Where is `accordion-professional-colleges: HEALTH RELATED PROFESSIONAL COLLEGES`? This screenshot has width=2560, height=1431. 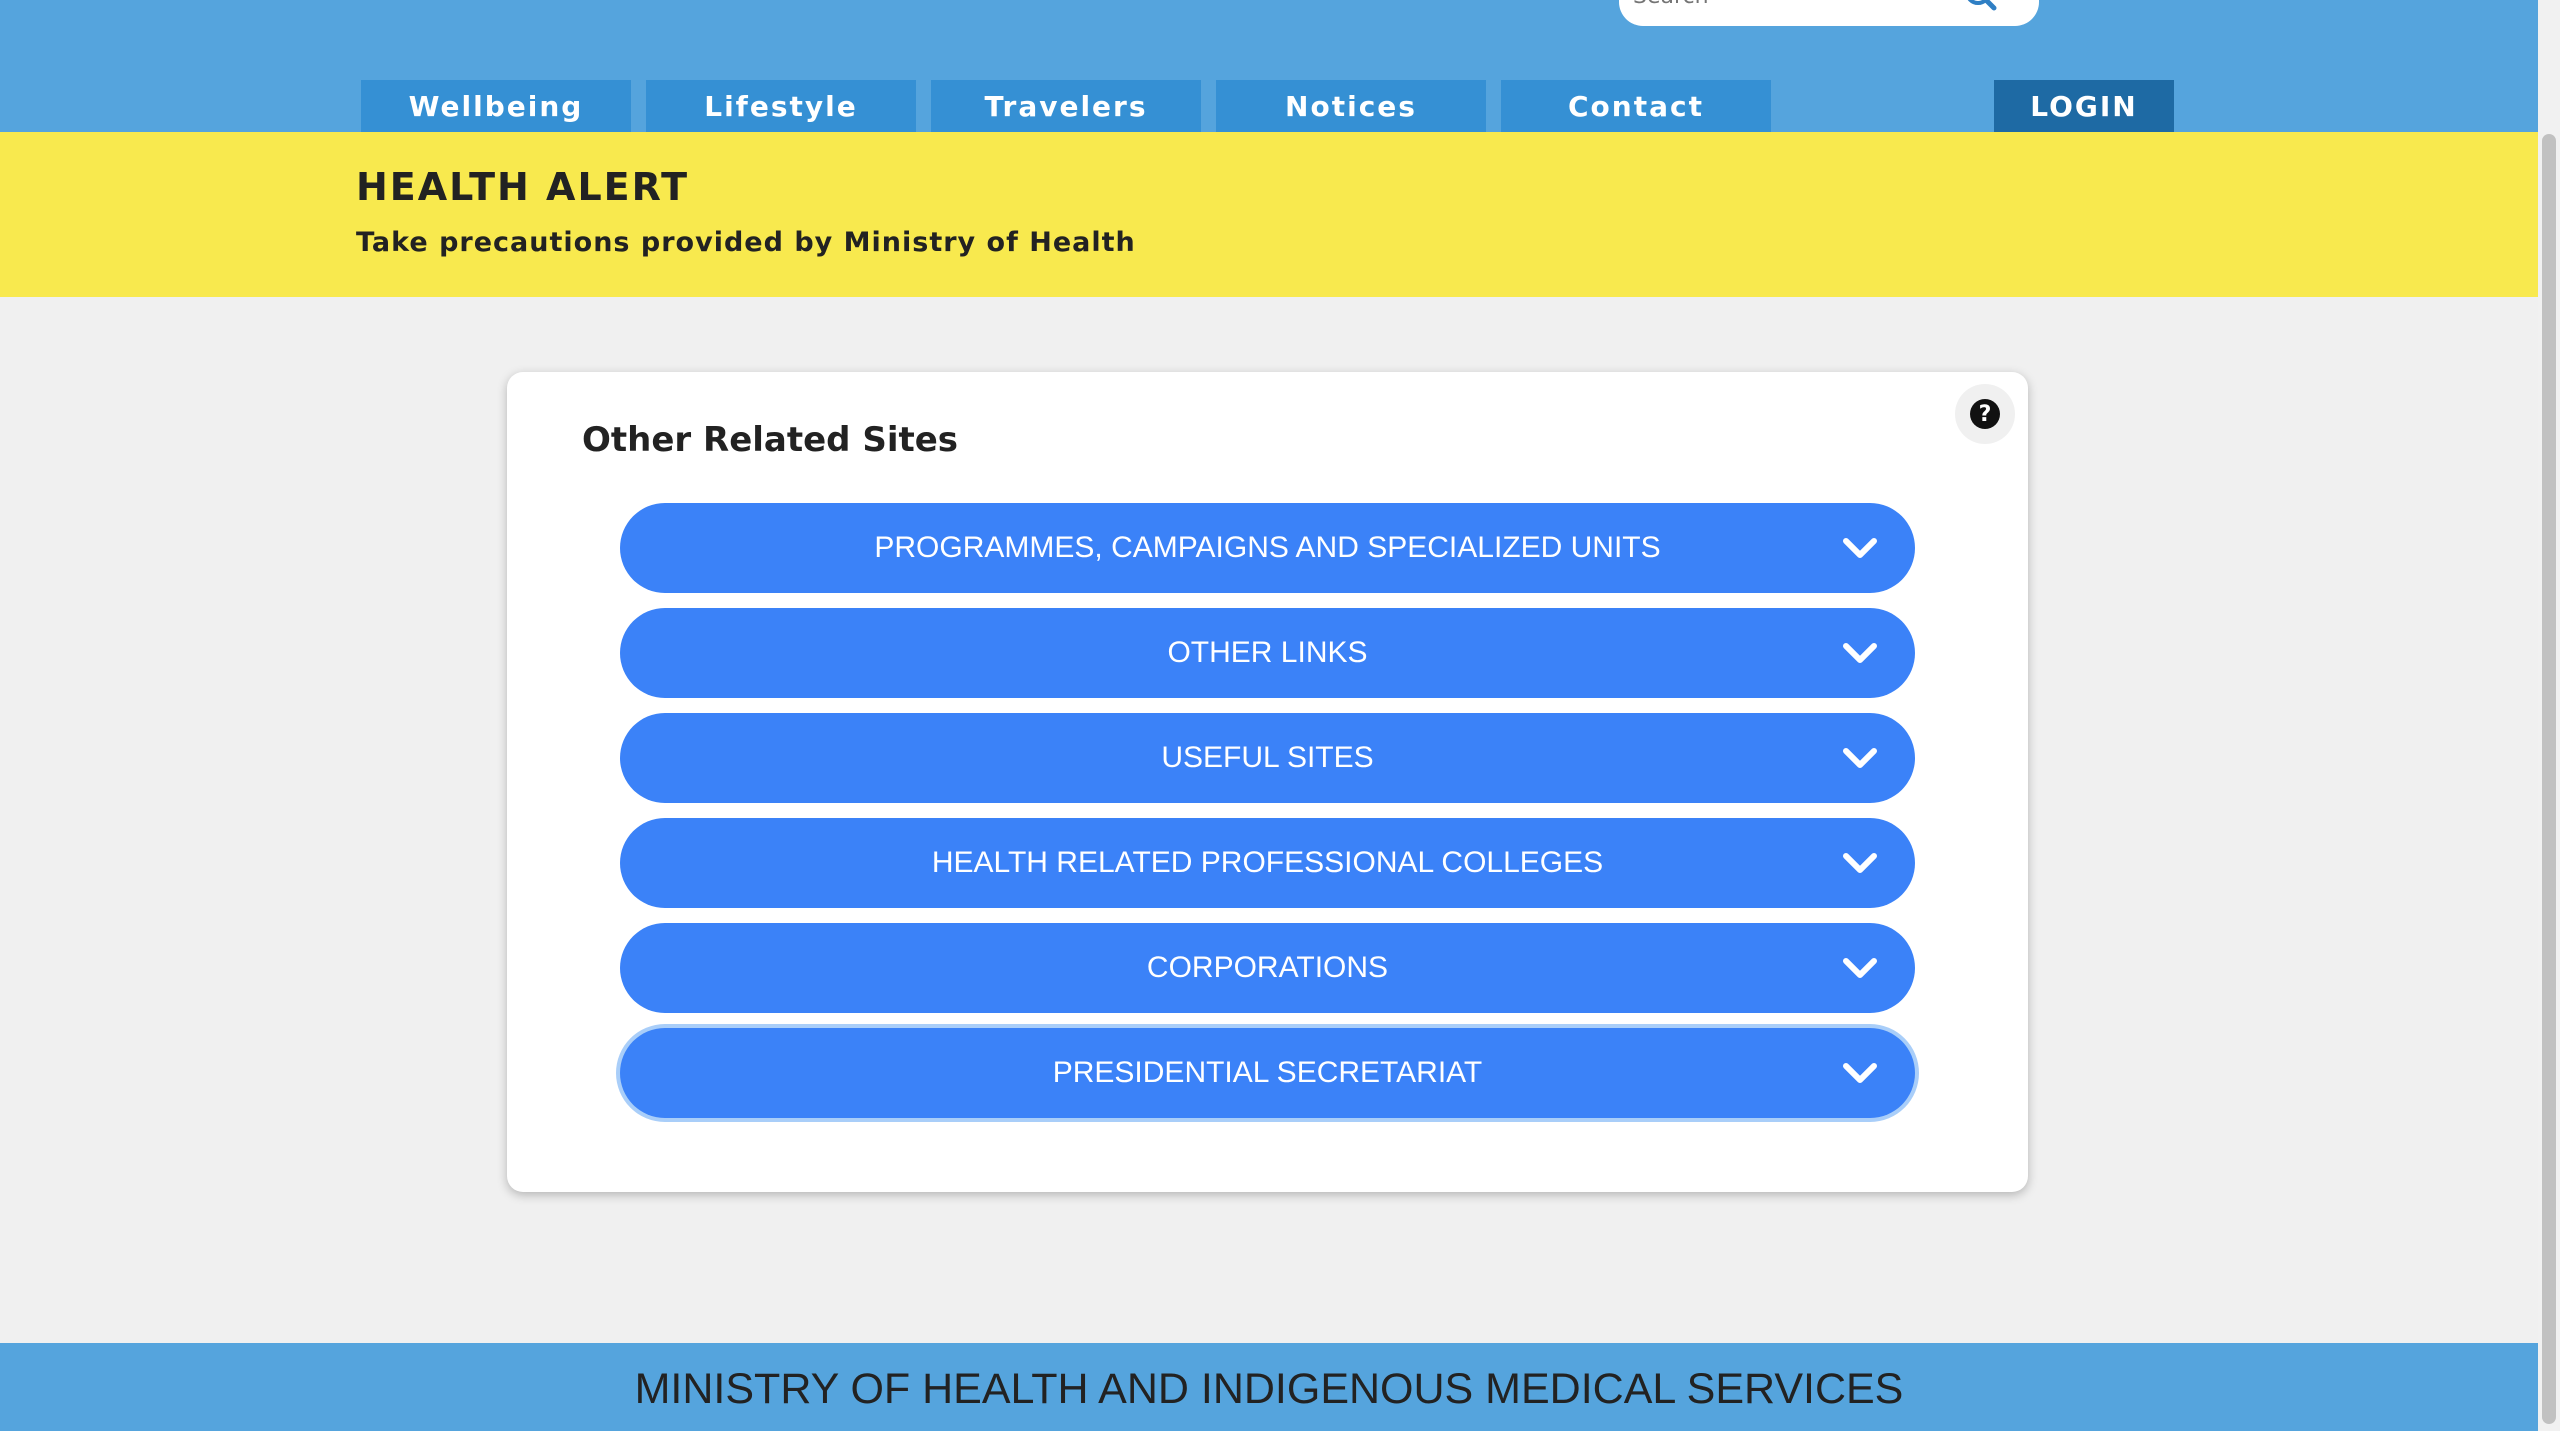
accordion-professional-colleges: HEALTH RELATED PROFESSIONAL COLLEGES is located at coordinates (1267, 863).